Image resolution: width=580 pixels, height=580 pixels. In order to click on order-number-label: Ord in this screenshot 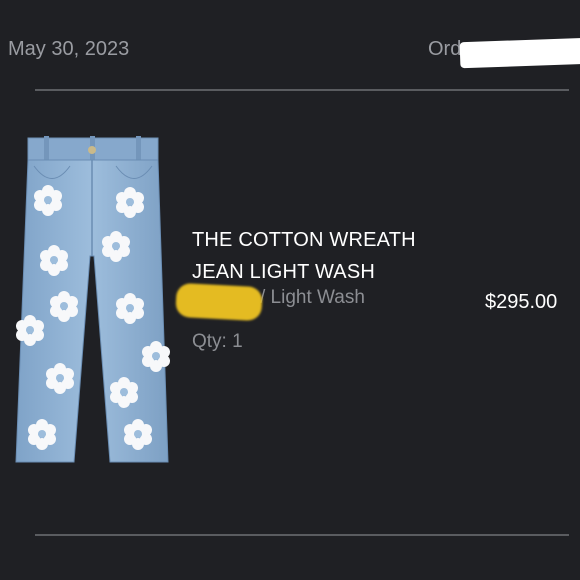, I will do `click(445, 49)`.